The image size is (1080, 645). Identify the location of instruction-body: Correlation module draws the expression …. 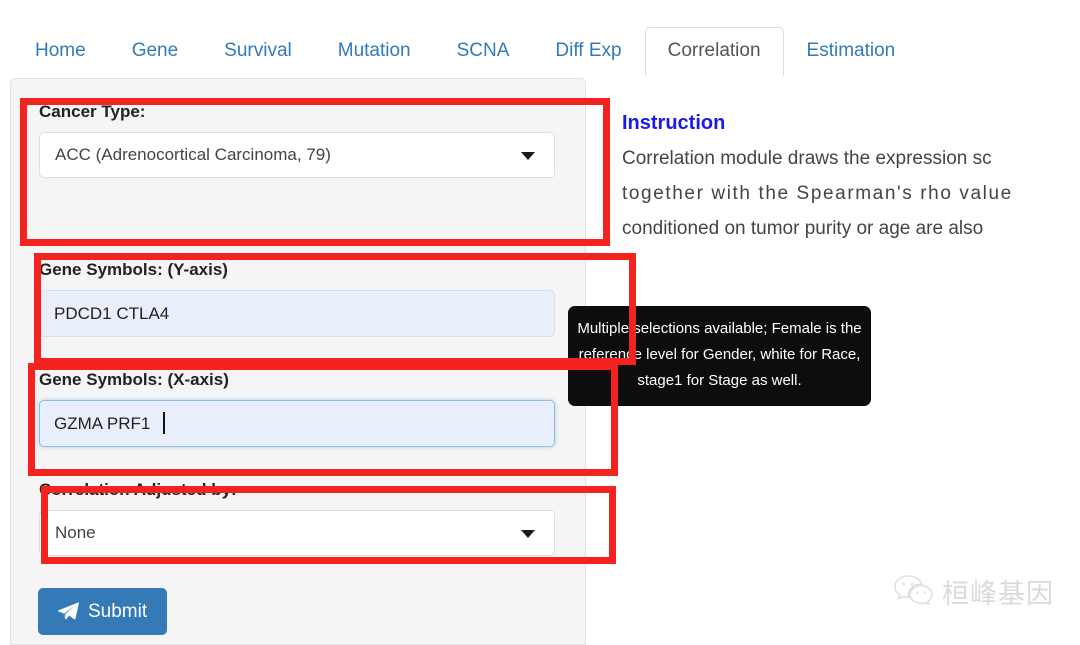
(851, 193).